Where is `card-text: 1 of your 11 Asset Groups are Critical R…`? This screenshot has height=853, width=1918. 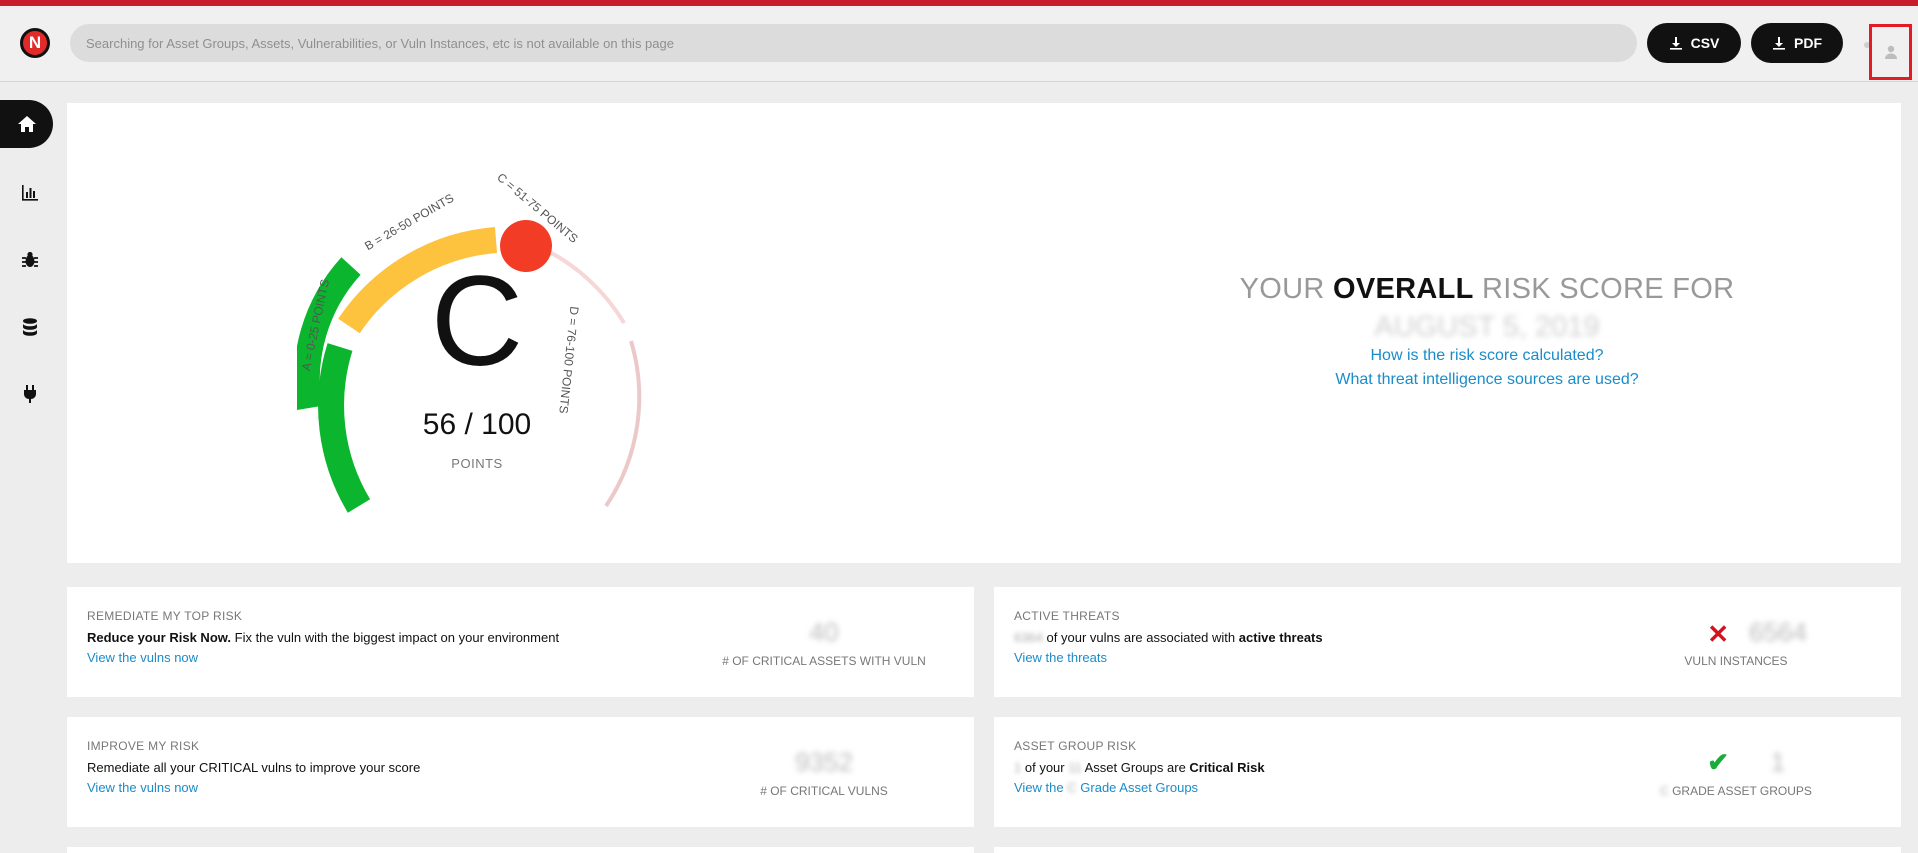 card-text: 1 of your 11 Asset Groups are Critical R… is located at coordinates (1139, 767).